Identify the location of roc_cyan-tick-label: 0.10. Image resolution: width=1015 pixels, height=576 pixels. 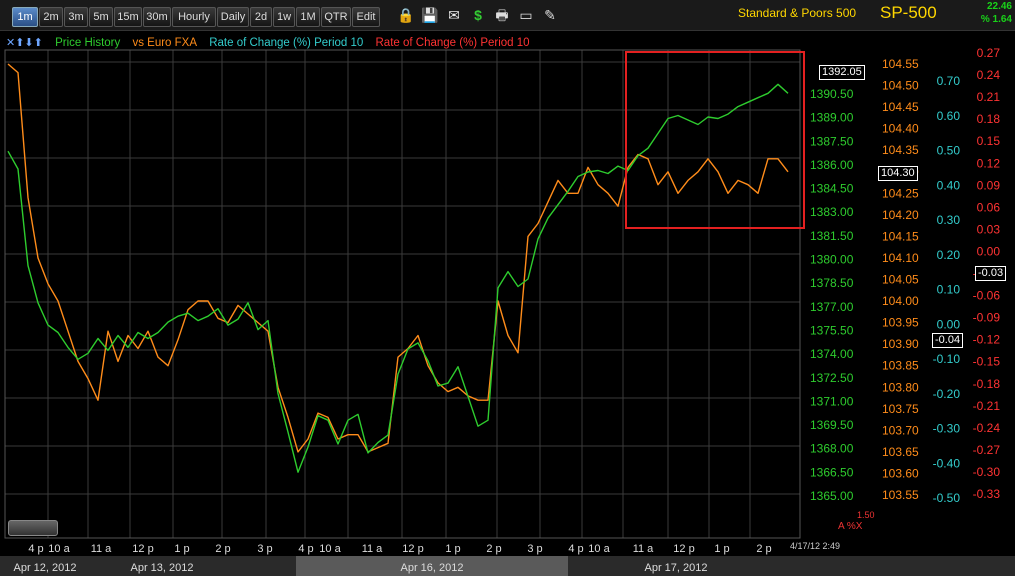
(949, 290).